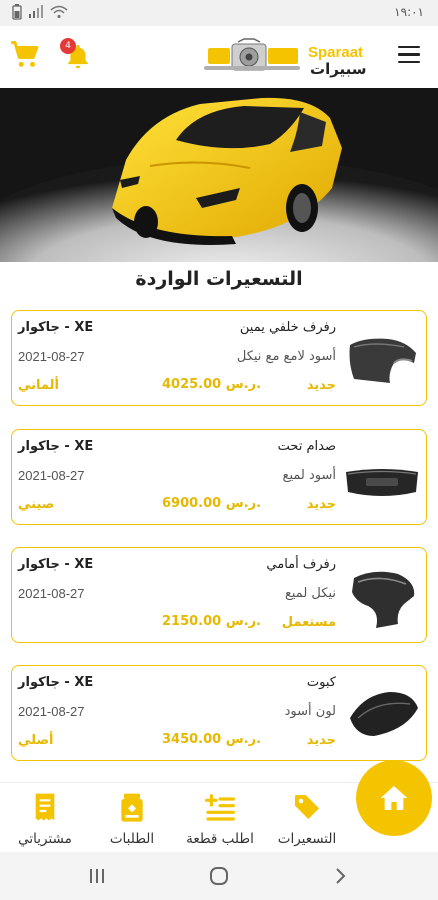 The width and height of the screenshot is (438, 900). I want to click on part-origin: ألماني, so click(38, 385).